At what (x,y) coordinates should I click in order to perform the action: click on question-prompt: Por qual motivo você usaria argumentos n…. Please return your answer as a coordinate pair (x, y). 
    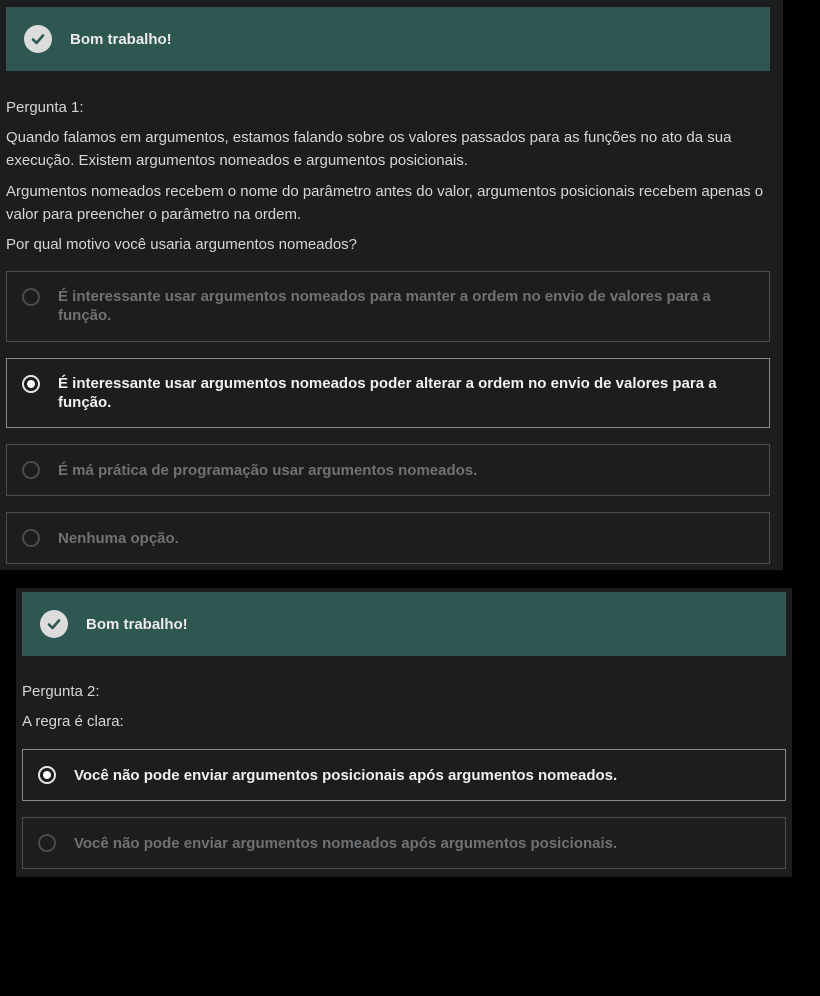
    Looking at the image, I should click on (182, 244).